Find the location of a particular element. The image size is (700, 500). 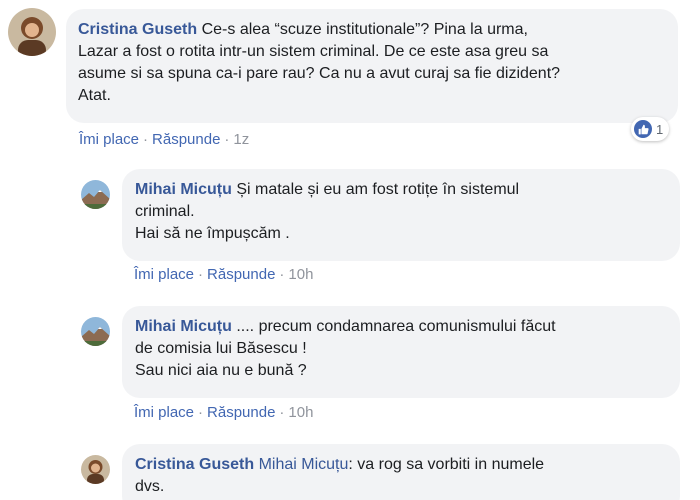

comment-text: Hai să ne împușcăm . is located at coordinates (212, 233).